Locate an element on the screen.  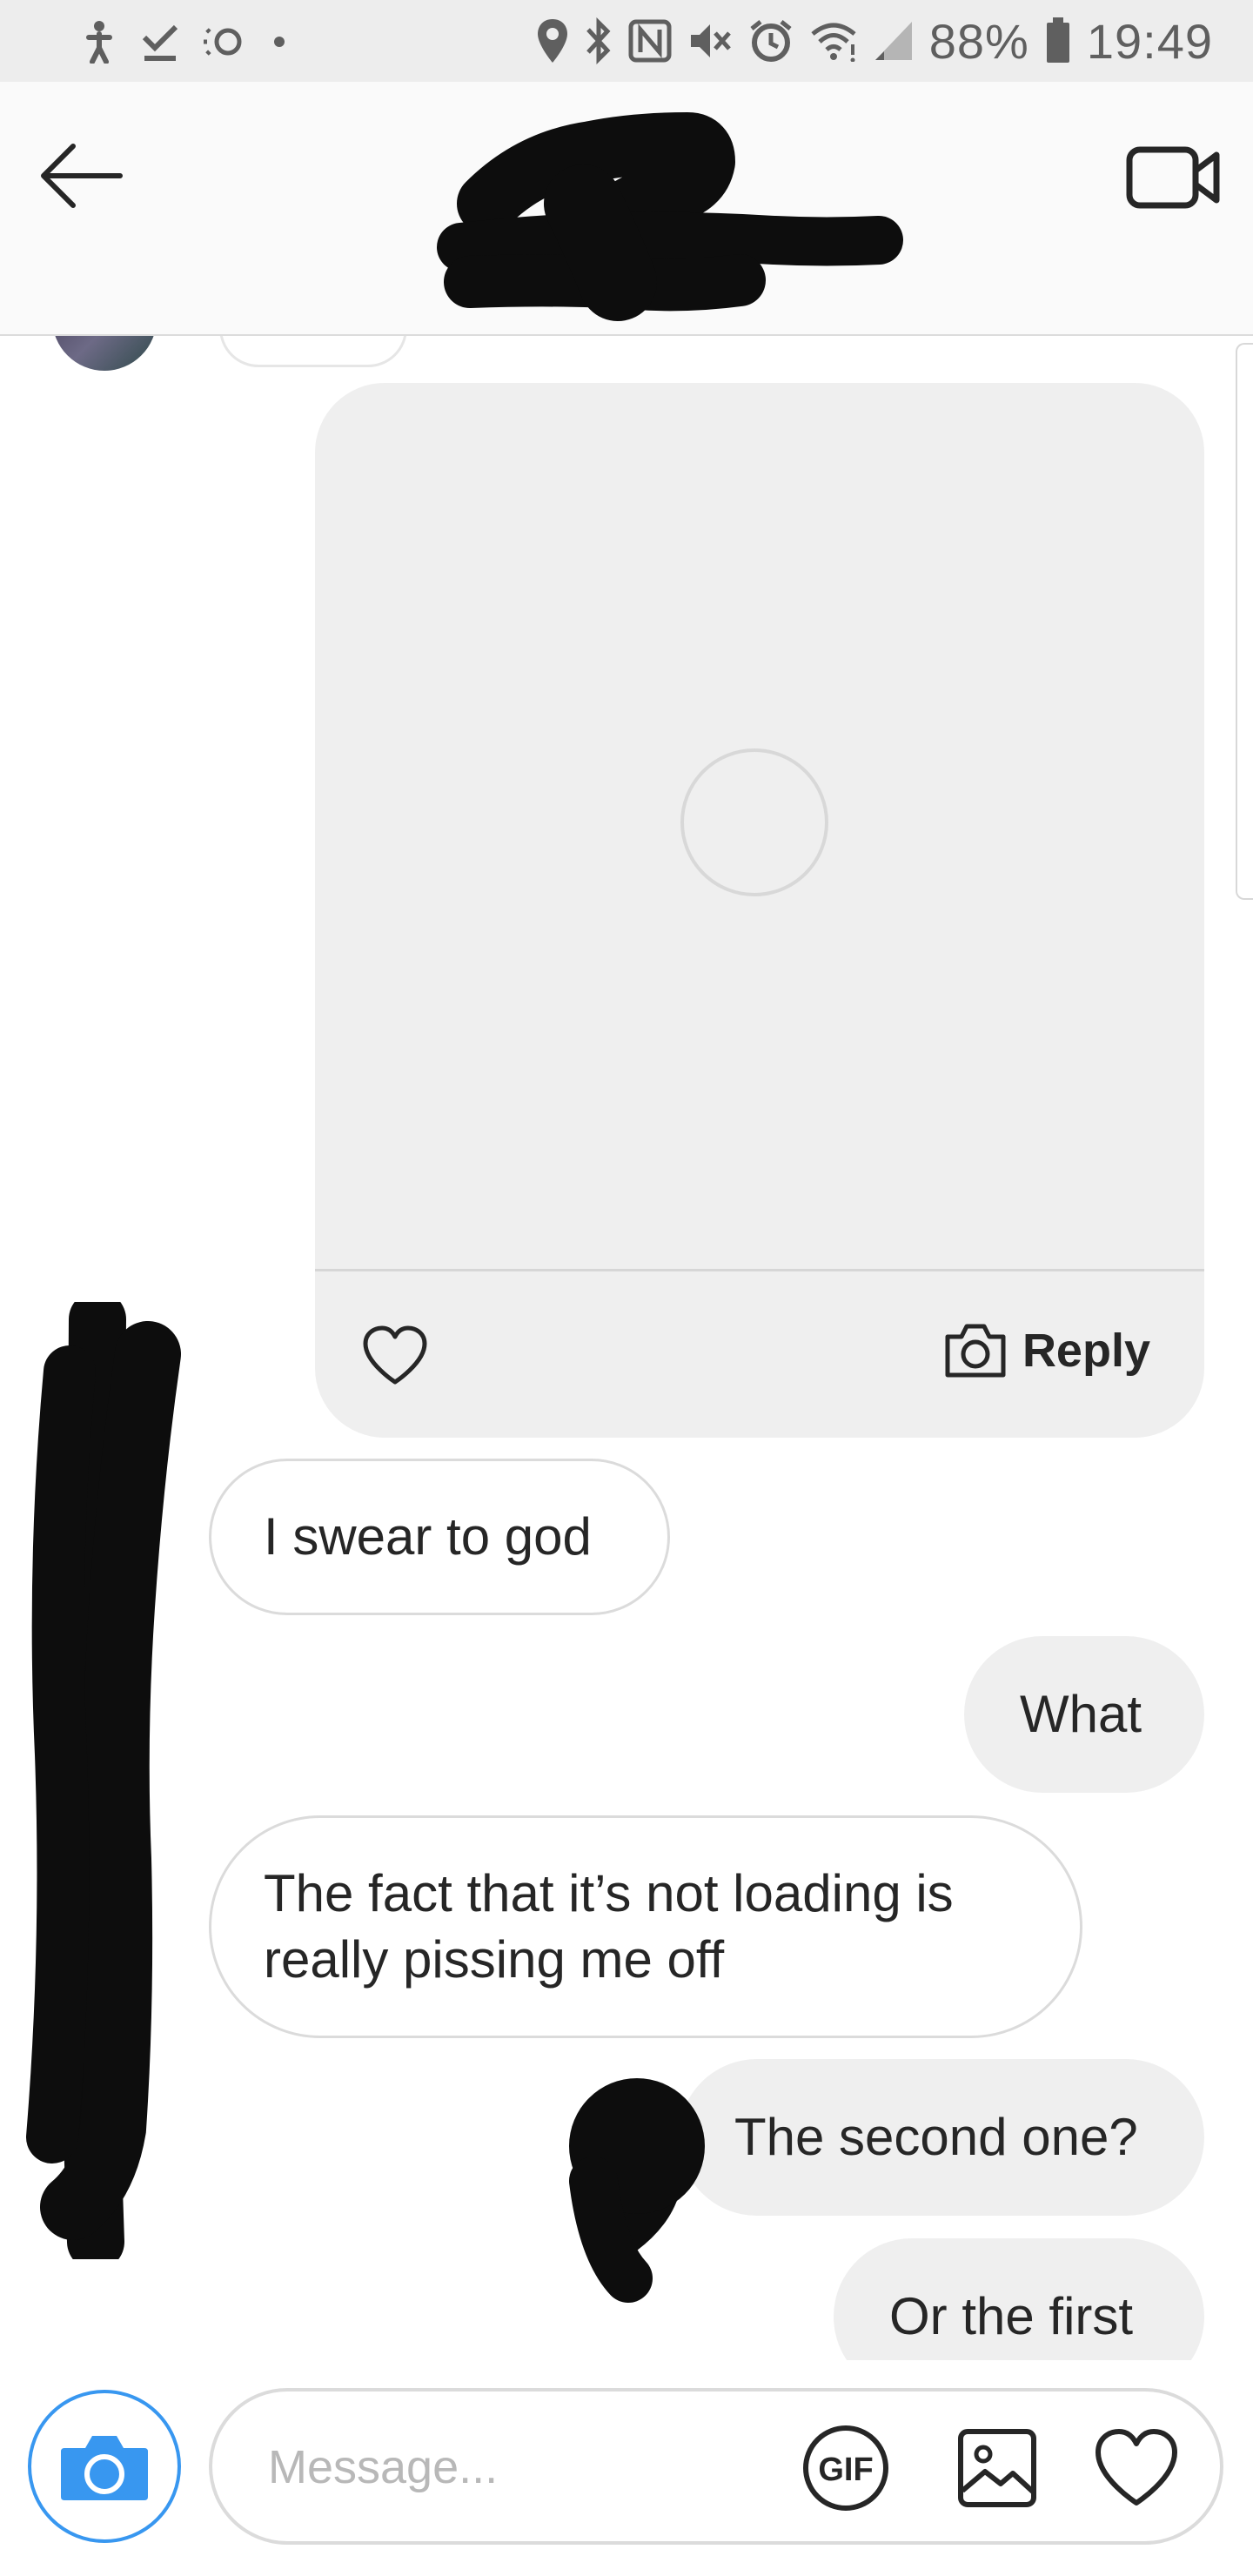
message-input-container: GIF is located at coordinates (716, 2467).